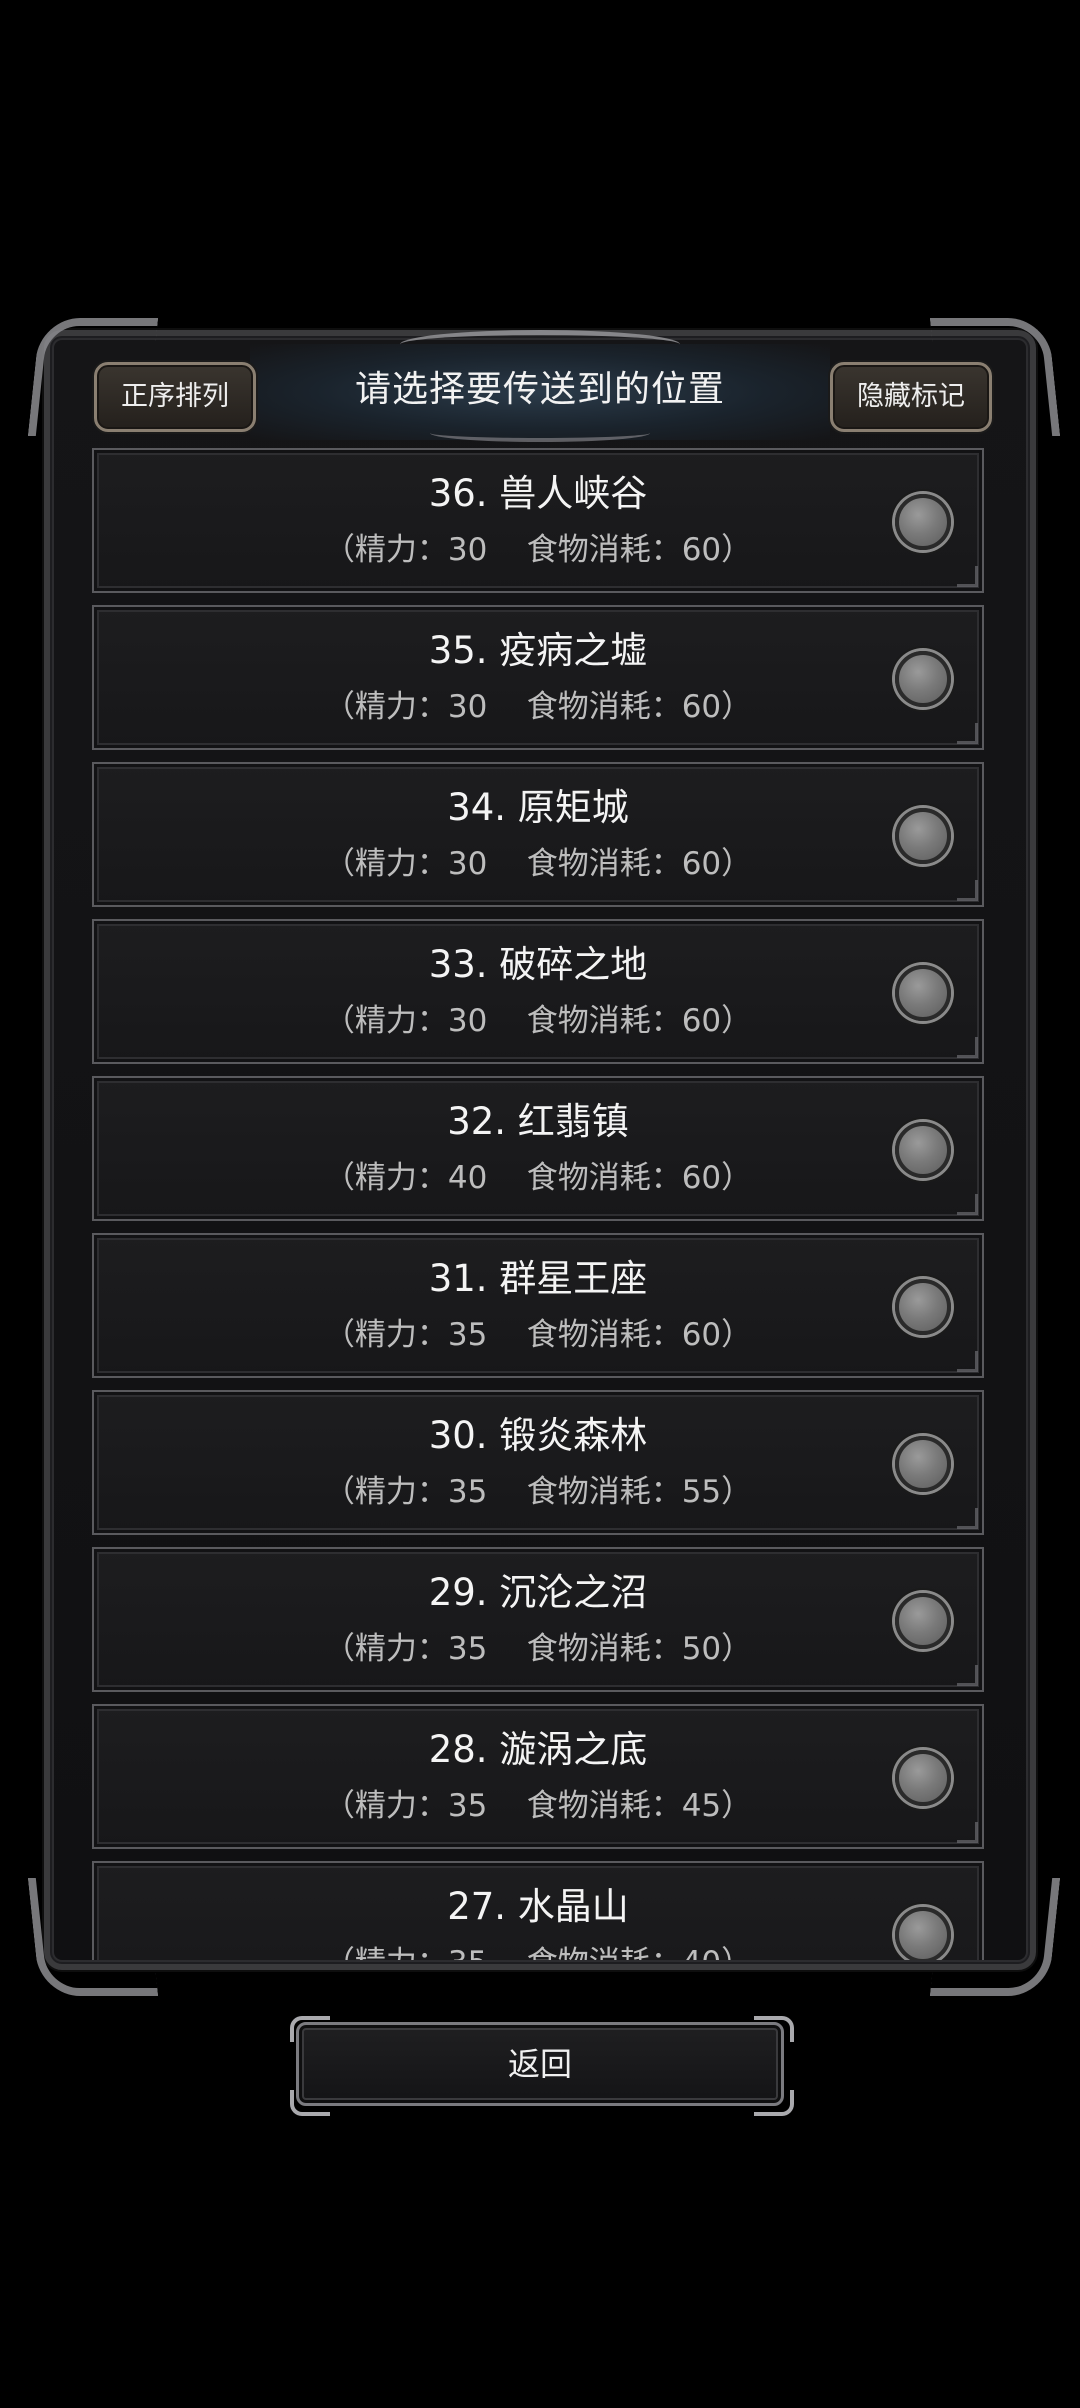 The image size is (1080, 2408). Describe the element at coordinates (538, 1906) in the screenshot. I see `location-name: 27. 水晶山` at that location.